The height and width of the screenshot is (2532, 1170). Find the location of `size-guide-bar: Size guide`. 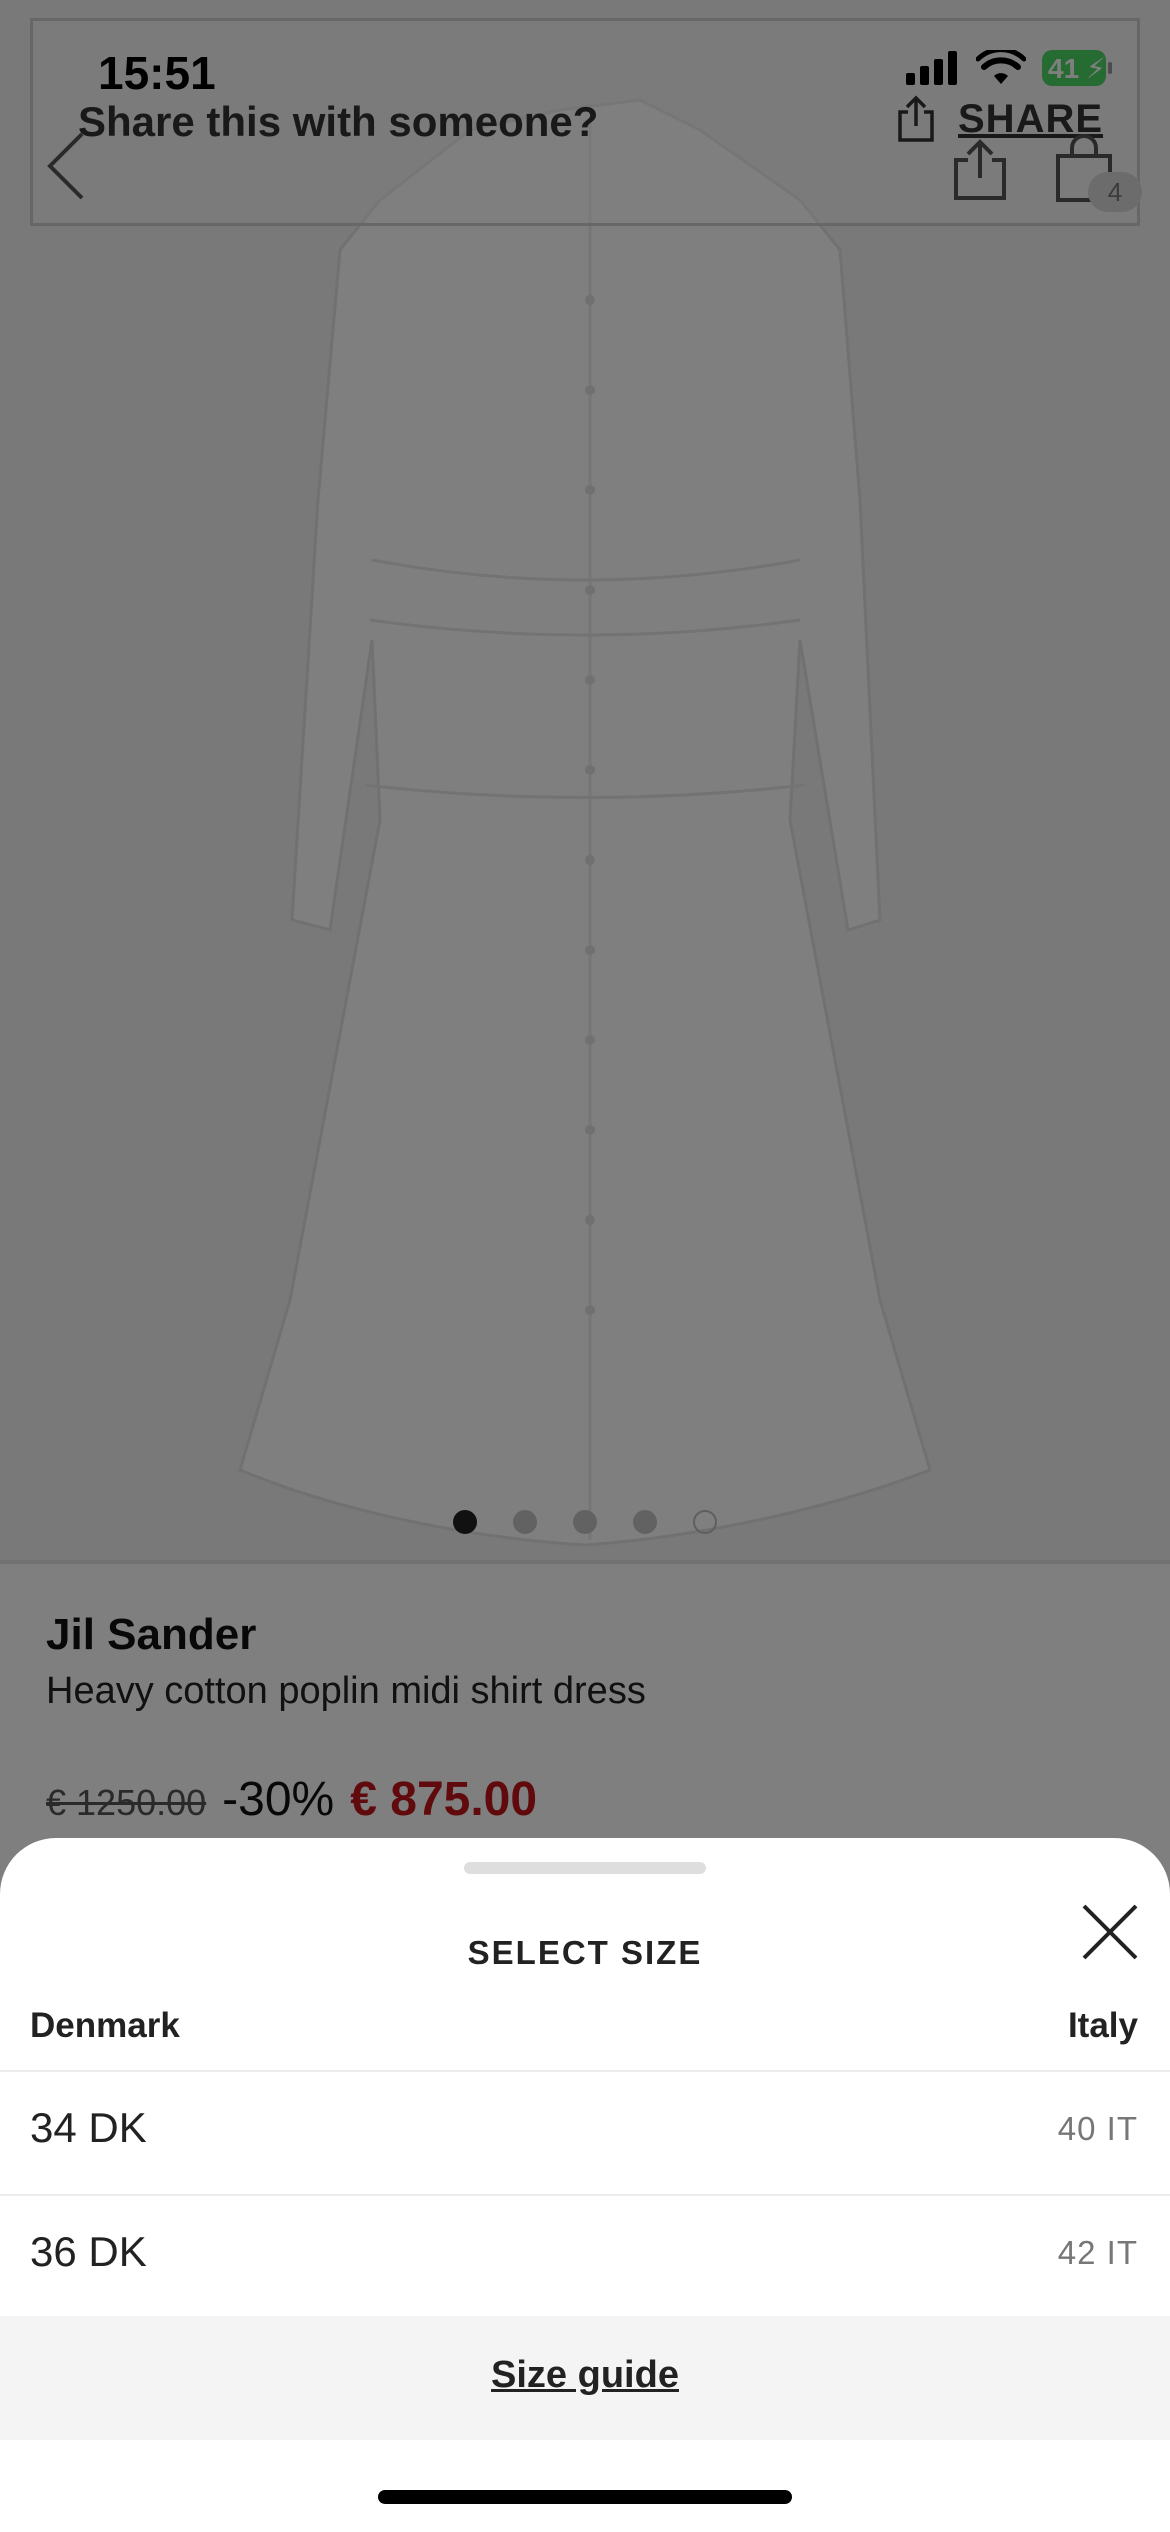

size-guide-bar: Size guide is located at coordinates (585, 2378).